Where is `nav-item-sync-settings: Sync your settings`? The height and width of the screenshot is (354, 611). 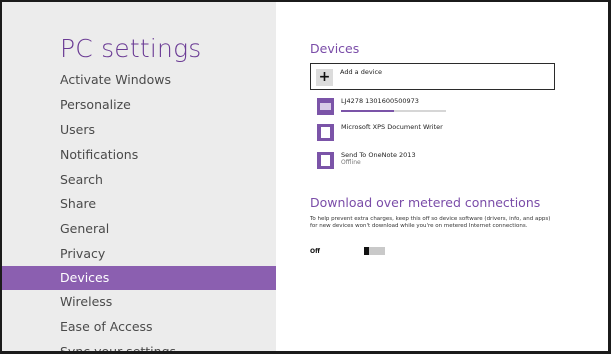 nav-item-sync-settings: Sync your settings is located at coordinates (139, 345).